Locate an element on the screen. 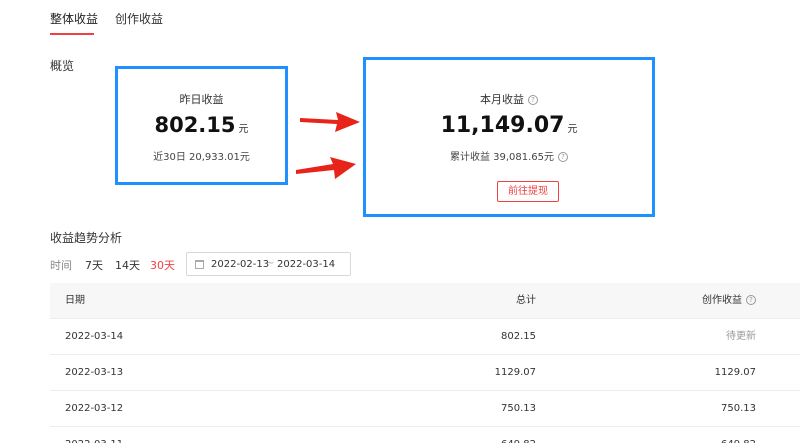  row-creation-earnings: 649.82 is located at coordinates (738, 435).